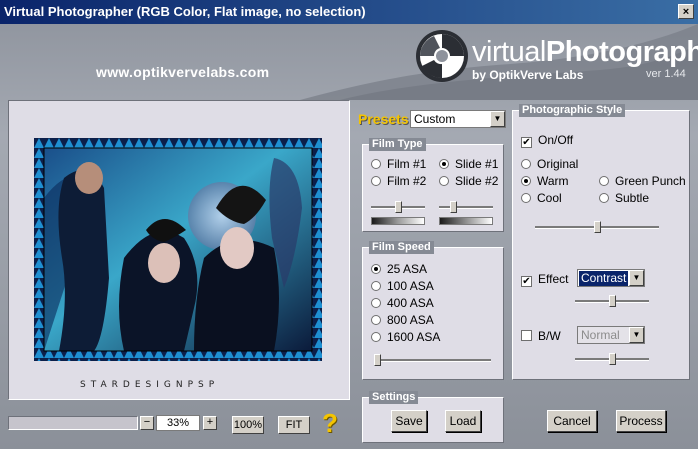 This screenshot has height=449, width=698. I want to click on checkbox-box, so click(526, 335).